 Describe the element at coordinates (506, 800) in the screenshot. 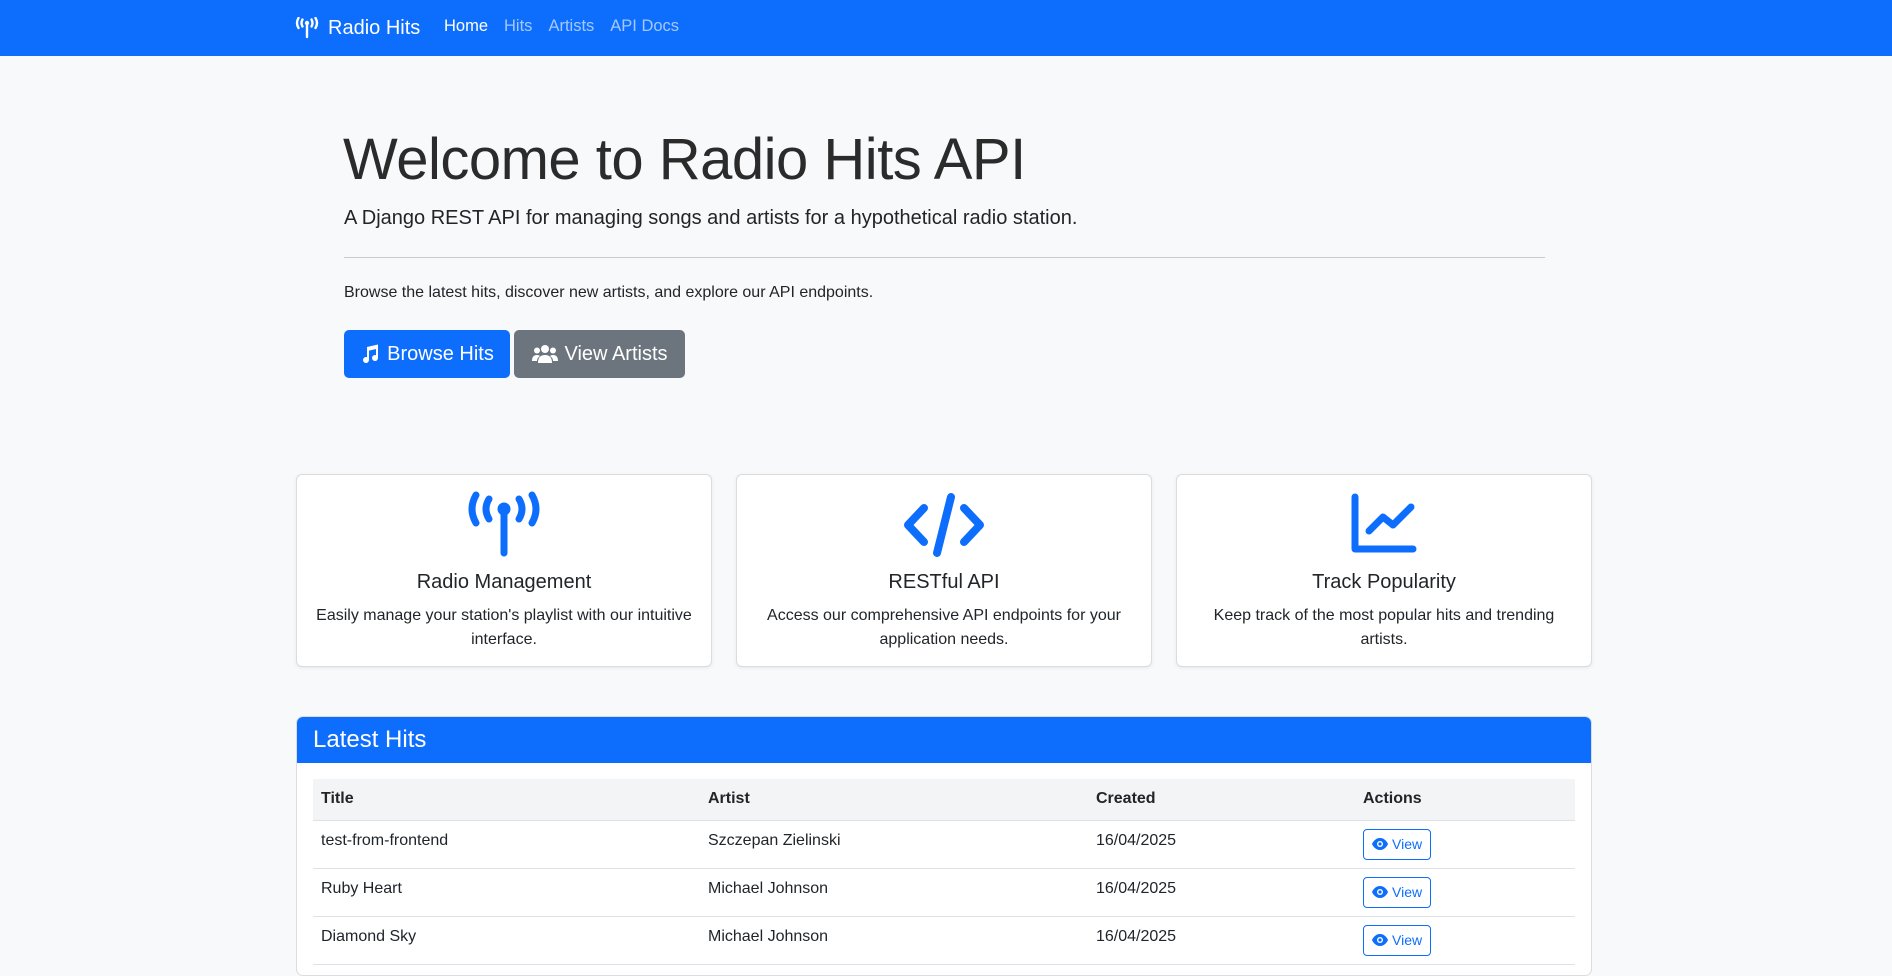

I see `column-header-title: Title` at that location.